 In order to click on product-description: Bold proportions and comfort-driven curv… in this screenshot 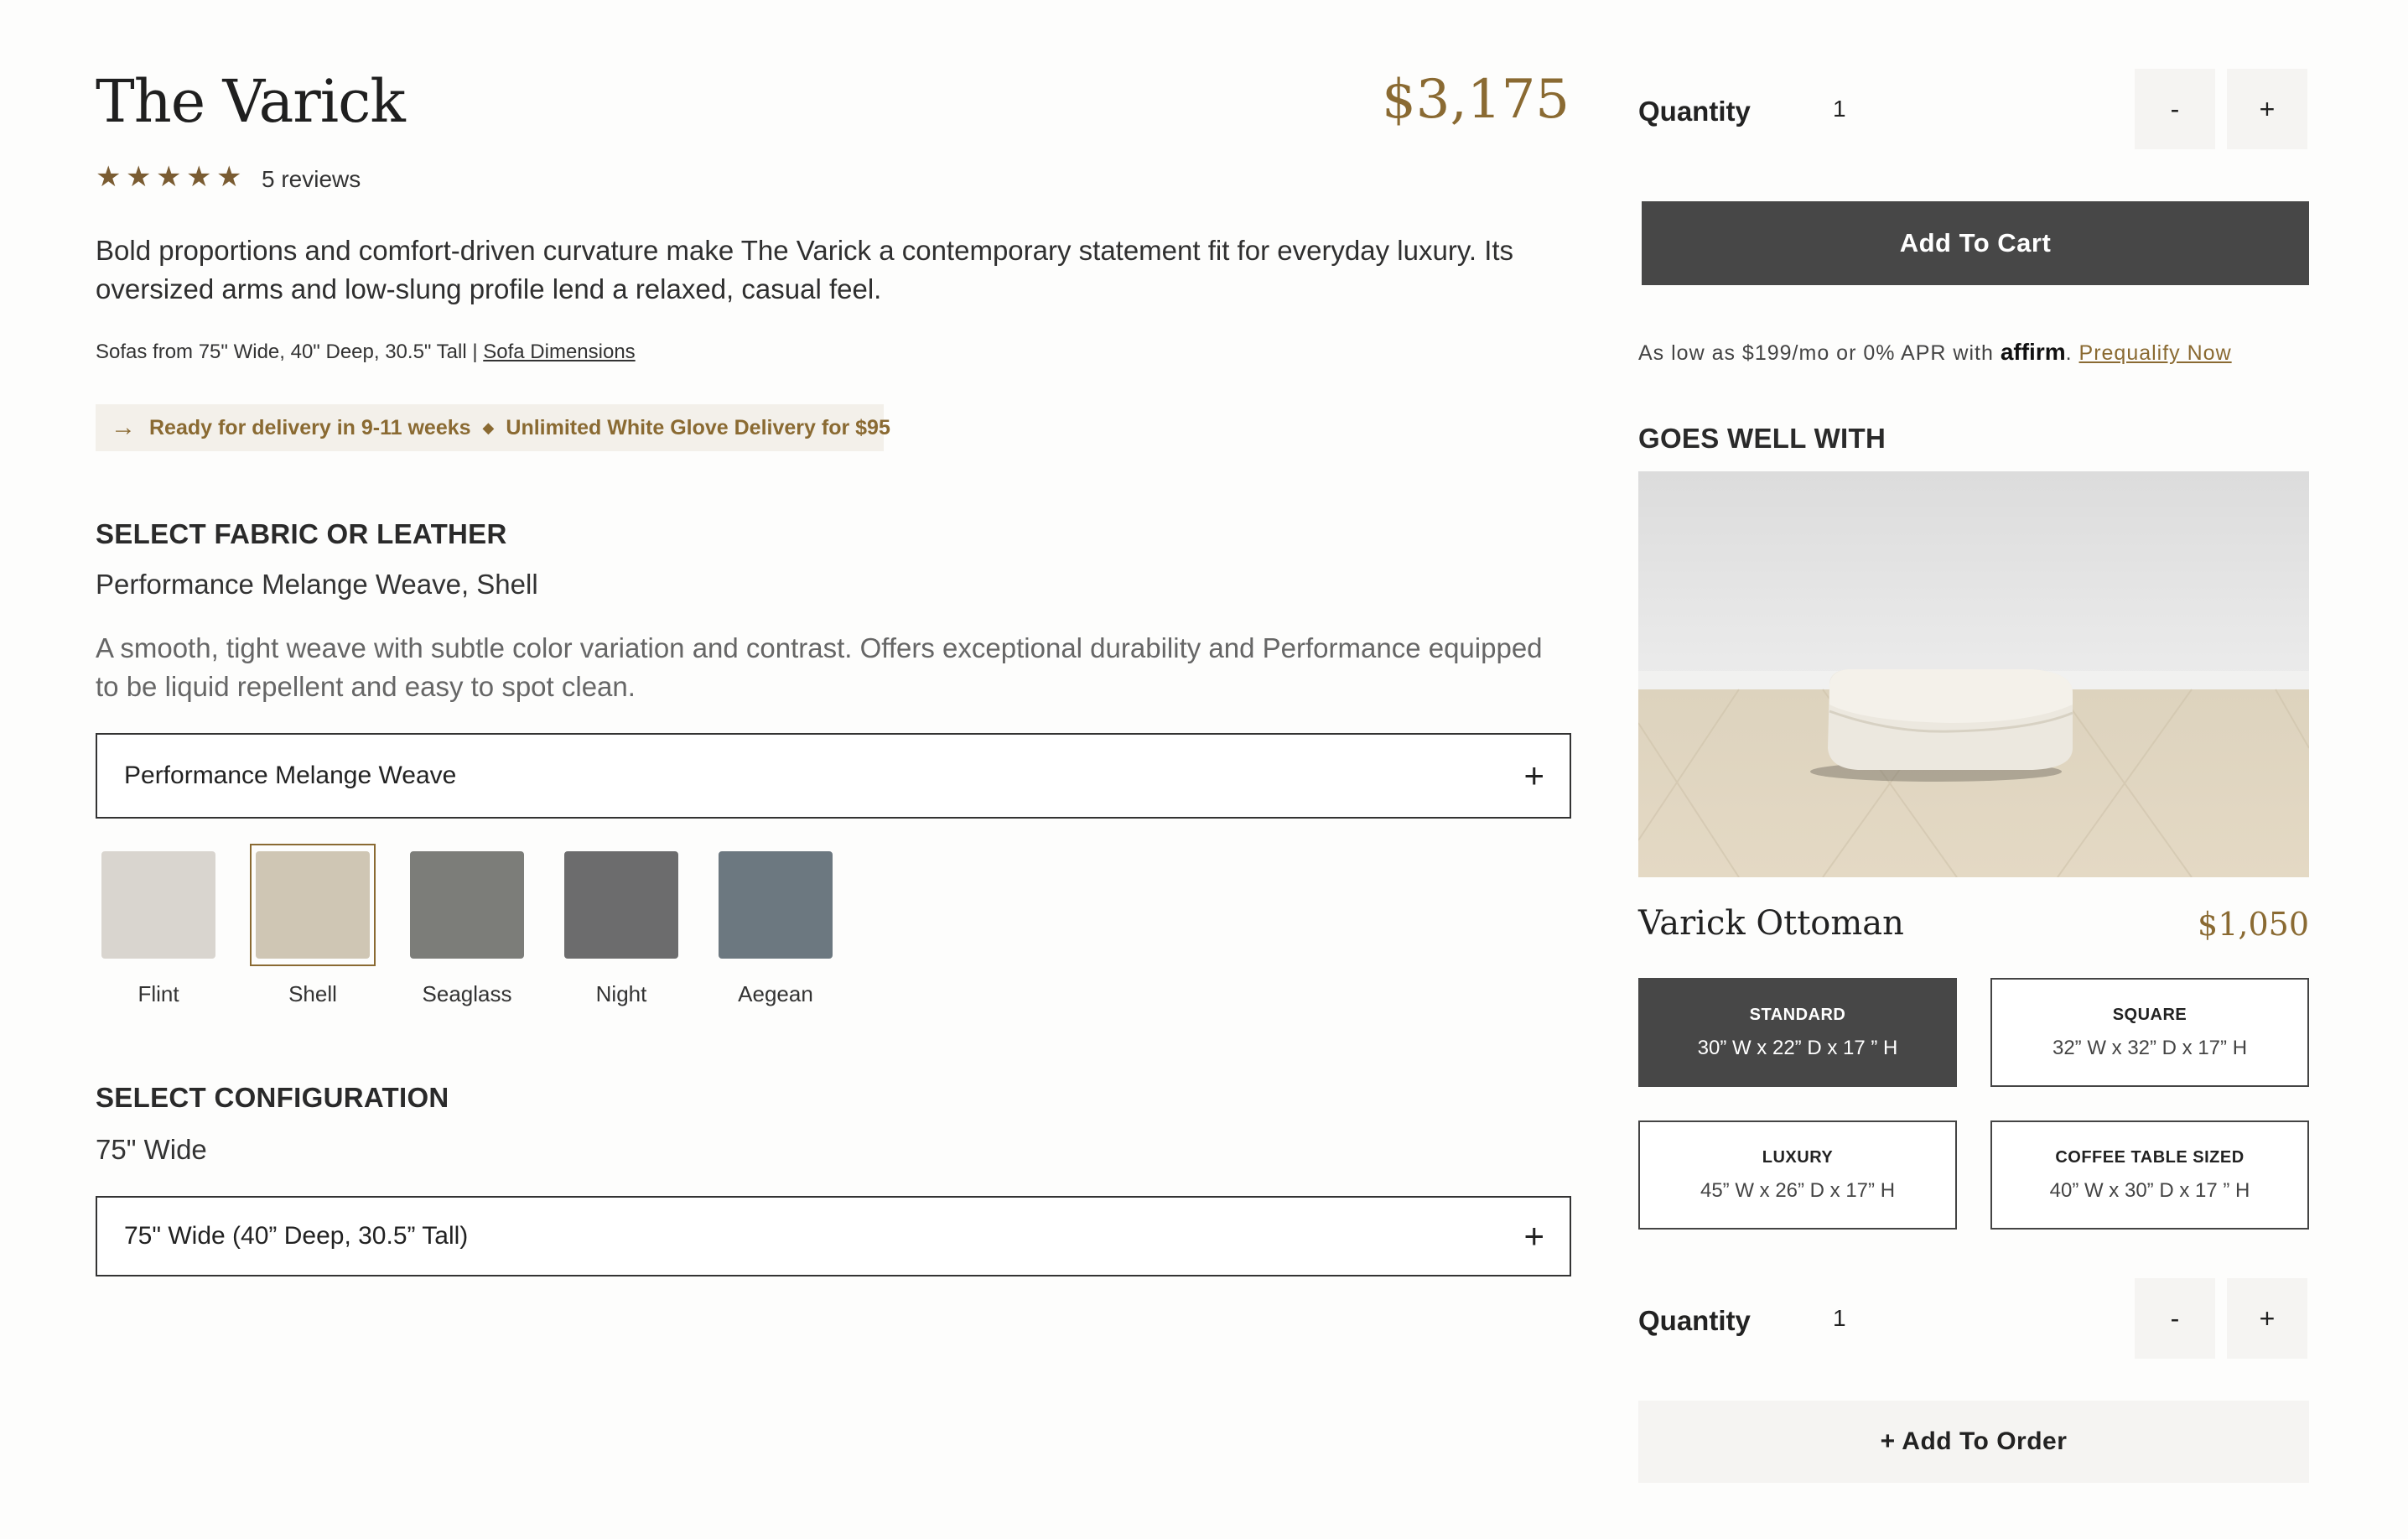, I will do `click(805, 269)`.